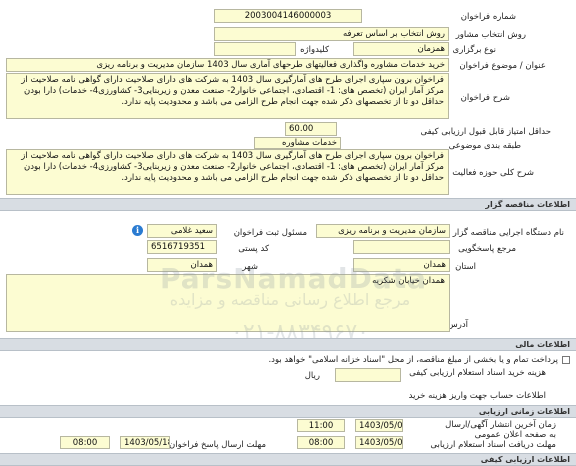  What do you see at coordinates (288, 16) in the screenshot?
I see `tender-number-field: 2003004146000003` at bounding box center [288, 16].